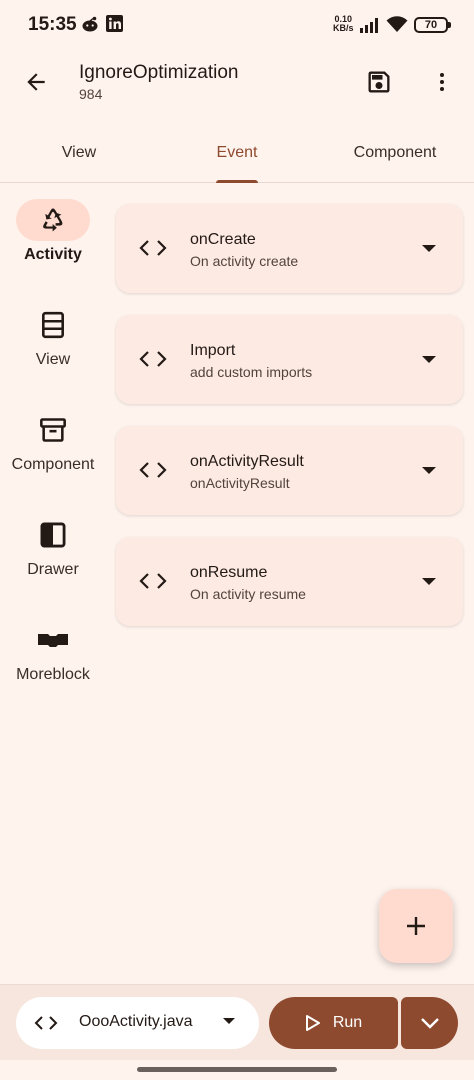 The image size is (474, 1080). I want to click on tab-bar: View Event Component, so click(237, 153).